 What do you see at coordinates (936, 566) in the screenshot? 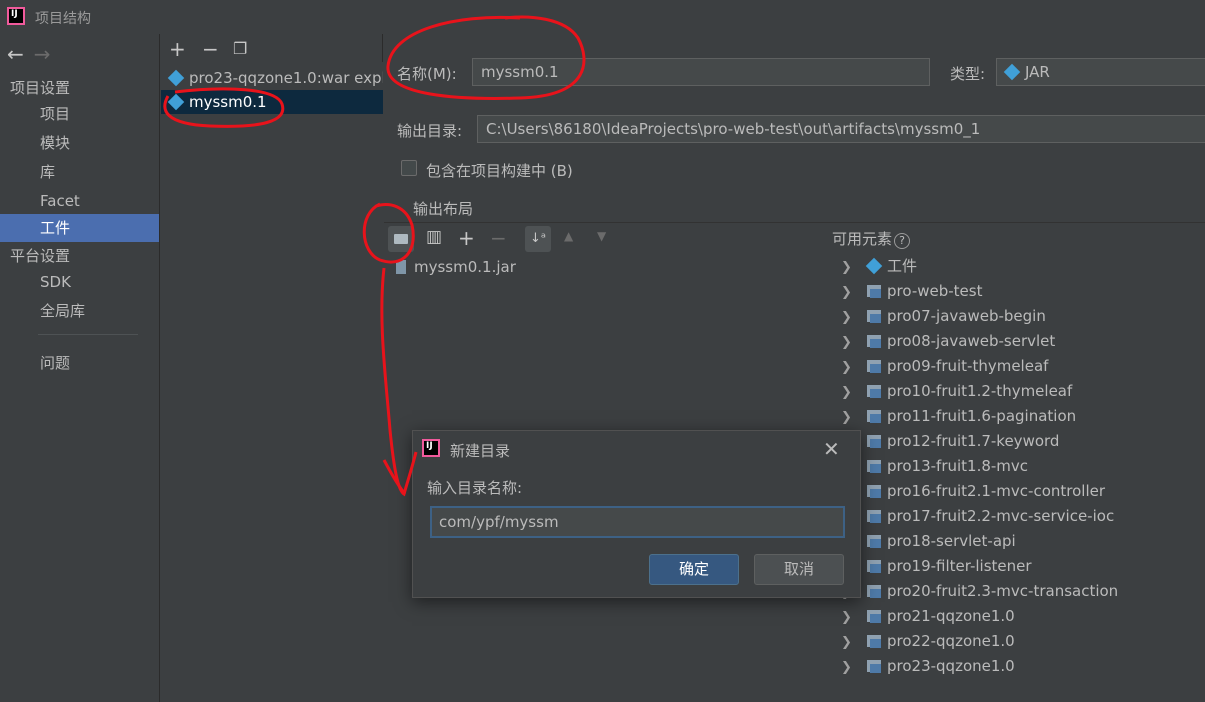
I see `tree-item-module: ❯pro19-filter-listener` at bounding box center [936, 566].